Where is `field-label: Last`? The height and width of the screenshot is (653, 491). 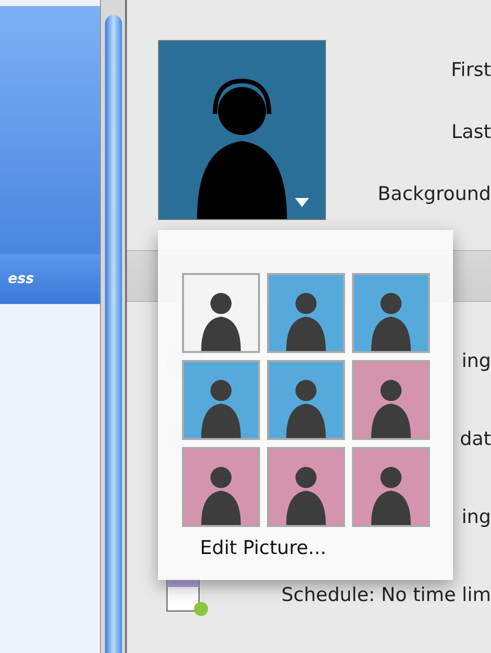 field-label: Last is located at coordinates (471, 132).